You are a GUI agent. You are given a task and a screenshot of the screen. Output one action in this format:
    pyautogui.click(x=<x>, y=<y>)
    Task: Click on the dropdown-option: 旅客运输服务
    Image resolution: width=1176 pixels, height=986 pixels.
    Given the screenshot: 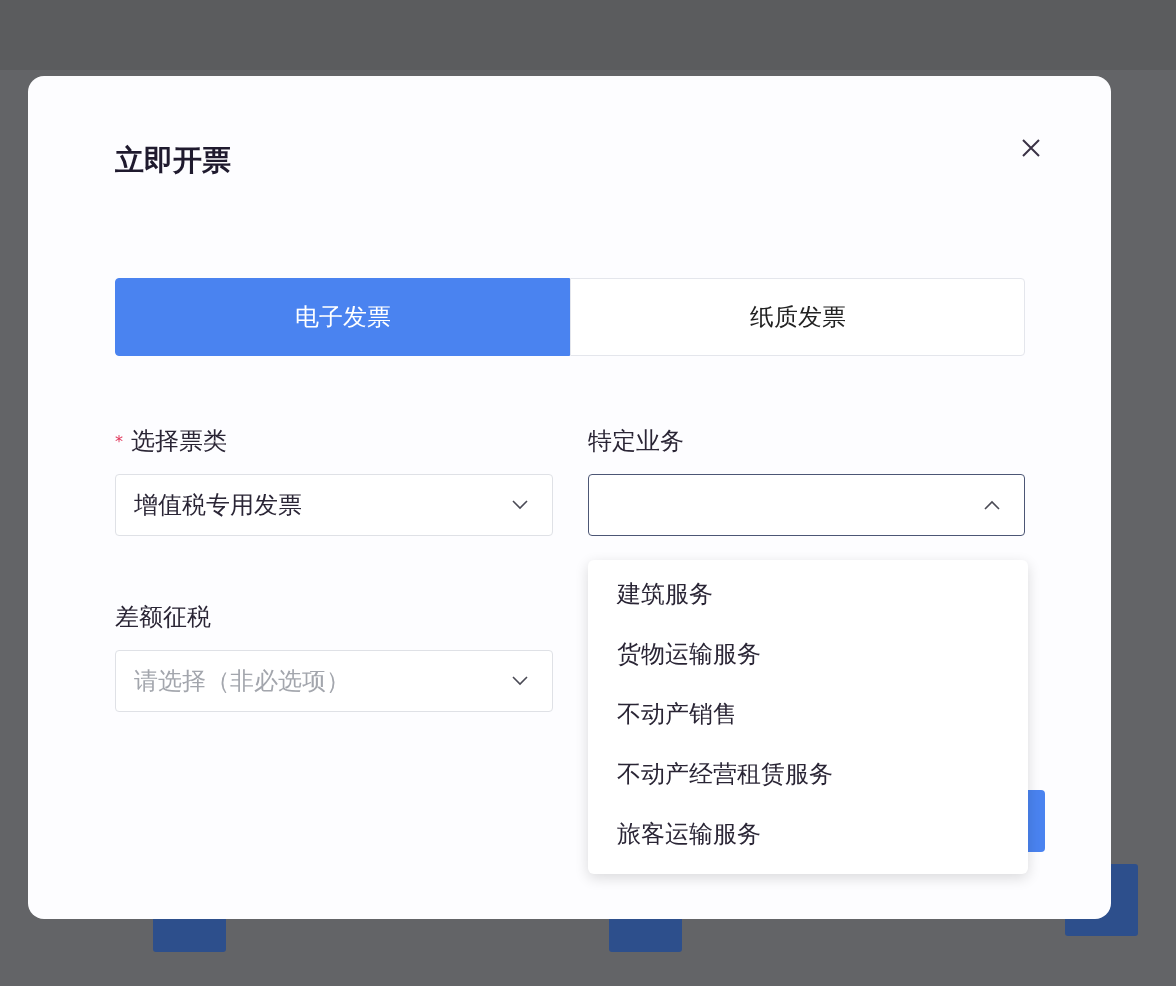 What is the action you would take?
    pyautogui.click(x=808, y=834)
    